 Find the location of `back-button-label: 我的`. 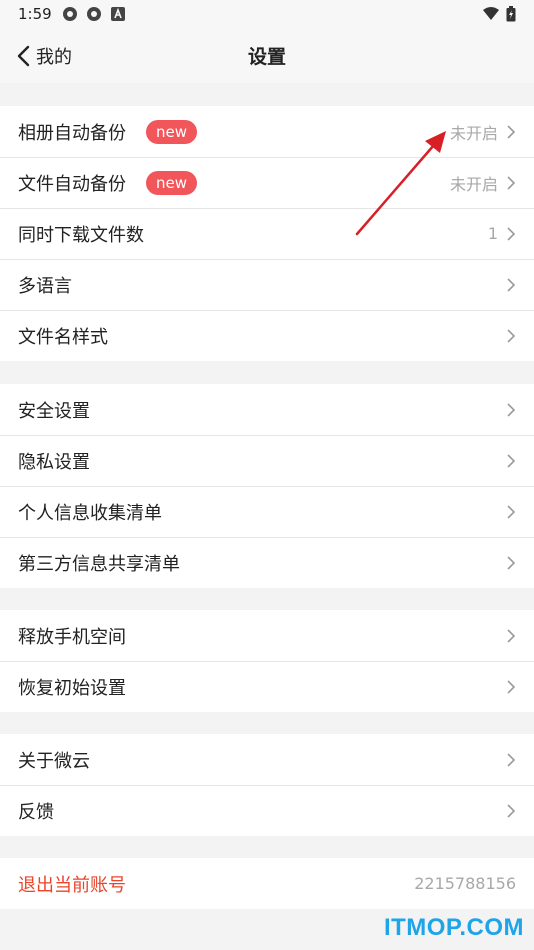

back-button-label: 我的 is located at coordinates (54, 57).